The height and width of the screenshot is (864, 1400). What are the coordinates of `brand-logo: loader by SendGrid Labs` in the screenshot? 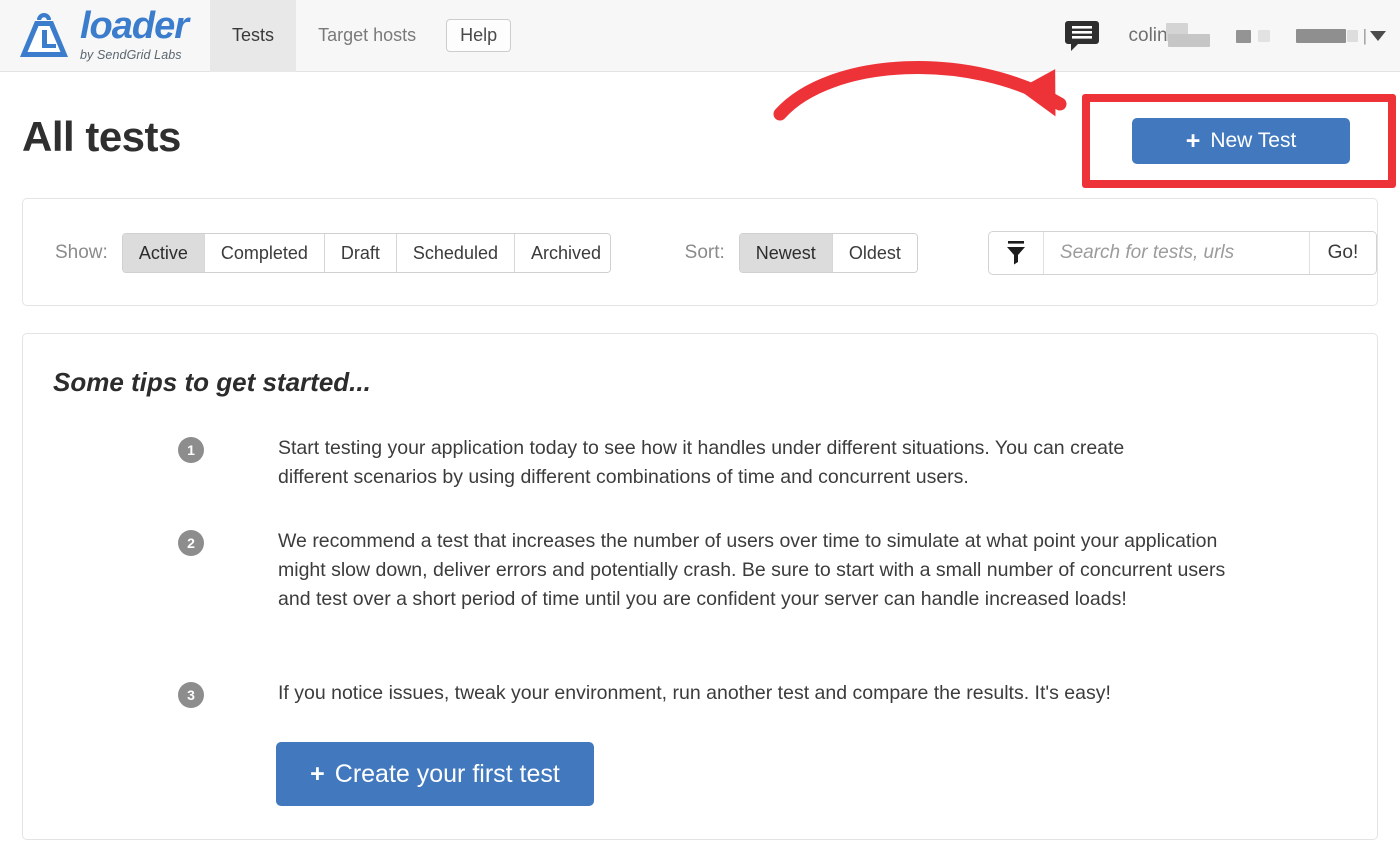 It's located at (101, 36).